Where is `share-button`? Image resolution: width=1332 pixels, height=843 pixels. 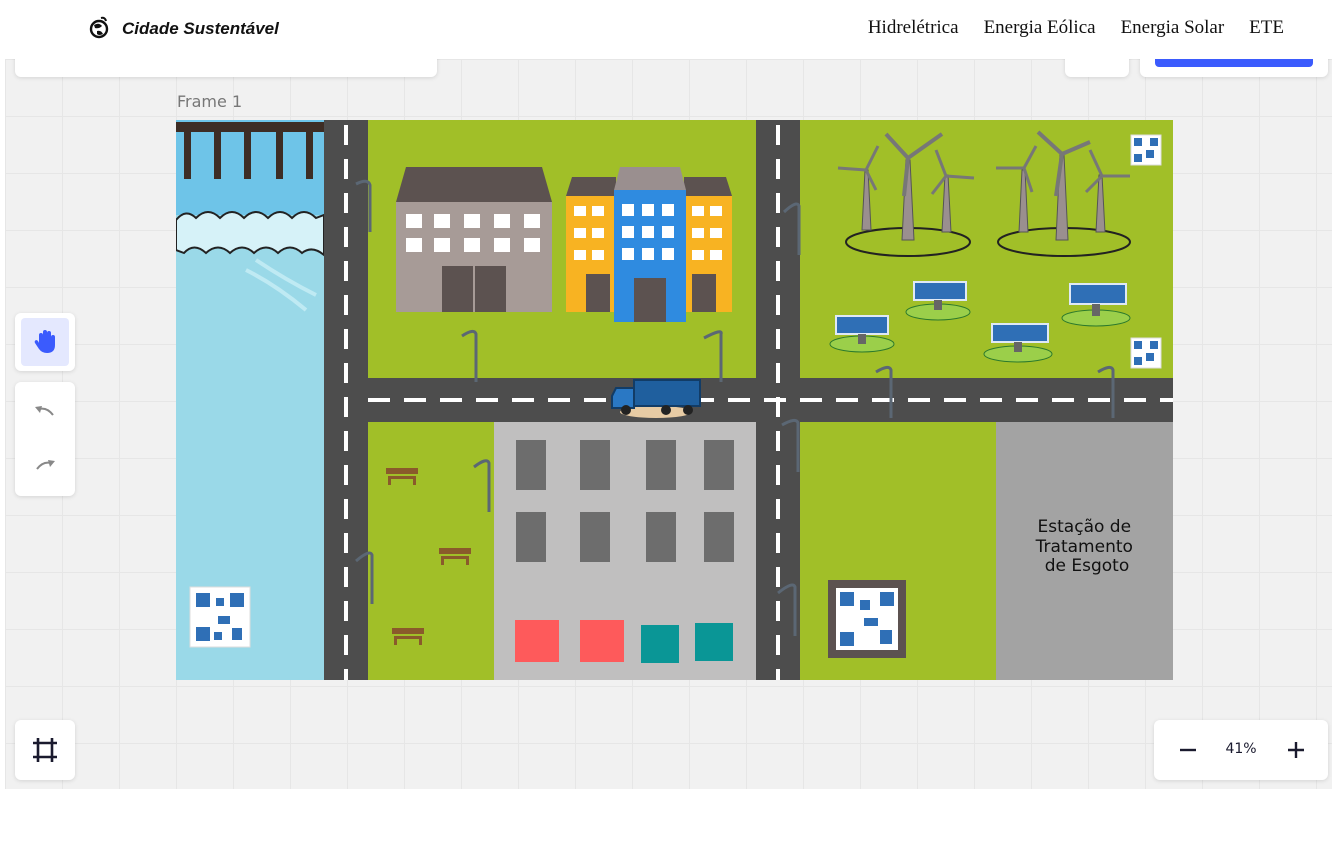 share-button is located at coordinates (1234, 63).